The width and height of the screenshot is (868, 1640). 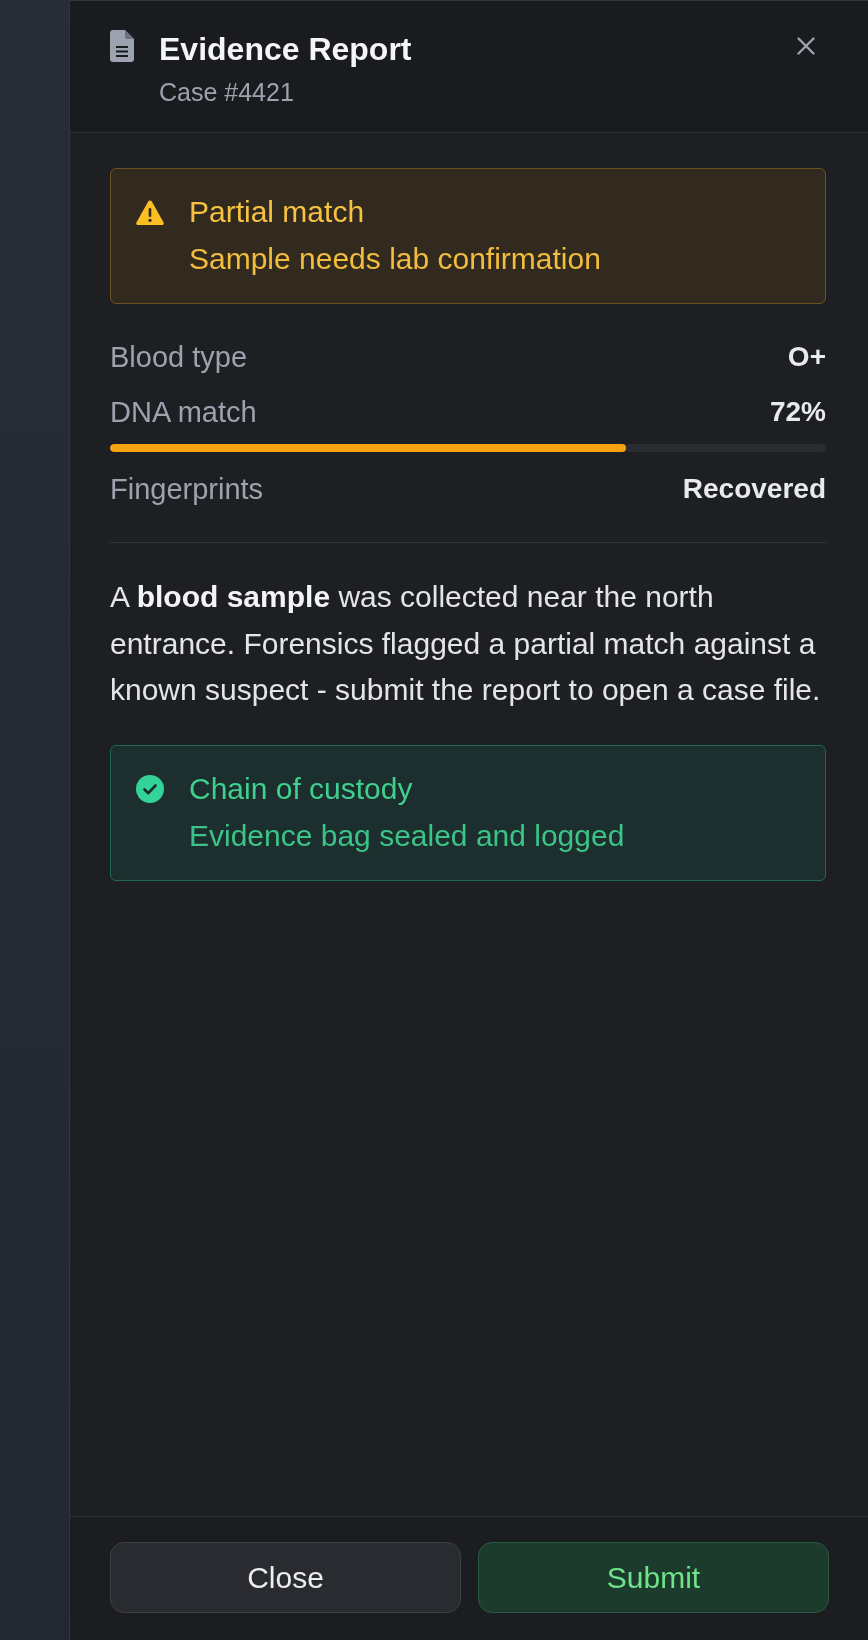 What do you see at coordinates (286, 49) in the screenshot?
I see `panel-title: Evidence Report` at bounding box center [286, 49].